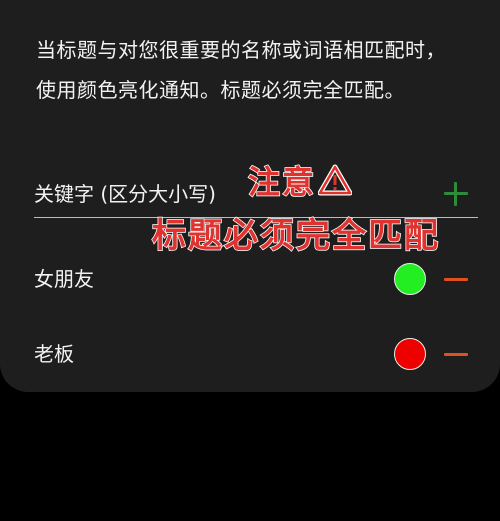 The image size is (500, 521). What do you see at coordinates (335, 180) in the screenshot?
I see `warning-triangle-icon` at bounding box center [335, 180].